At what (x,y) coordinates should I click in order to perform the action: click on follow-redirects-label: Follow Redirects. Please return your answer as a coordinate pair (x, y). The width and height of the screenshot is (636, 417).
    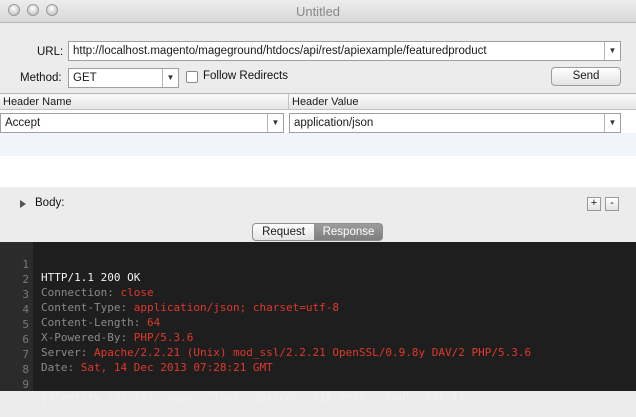
    Looking at the image, I should click on (245, 76).